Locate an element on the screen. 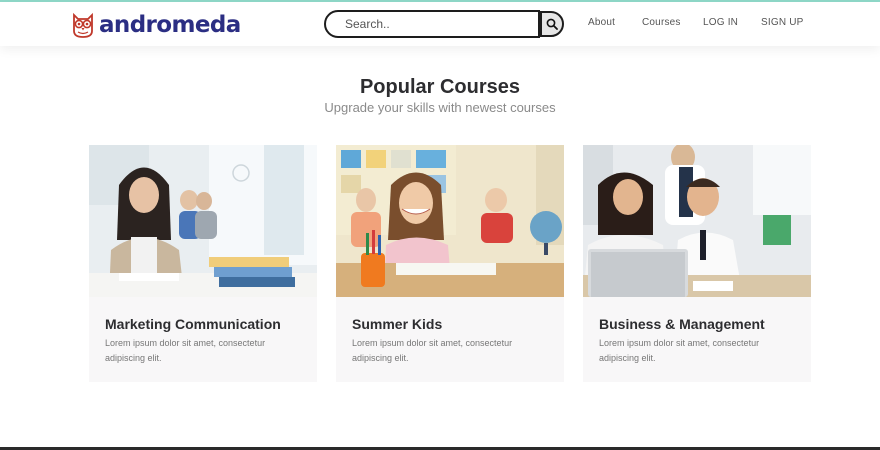  brand-logo: andromeda is located at coordinates (155, 25).